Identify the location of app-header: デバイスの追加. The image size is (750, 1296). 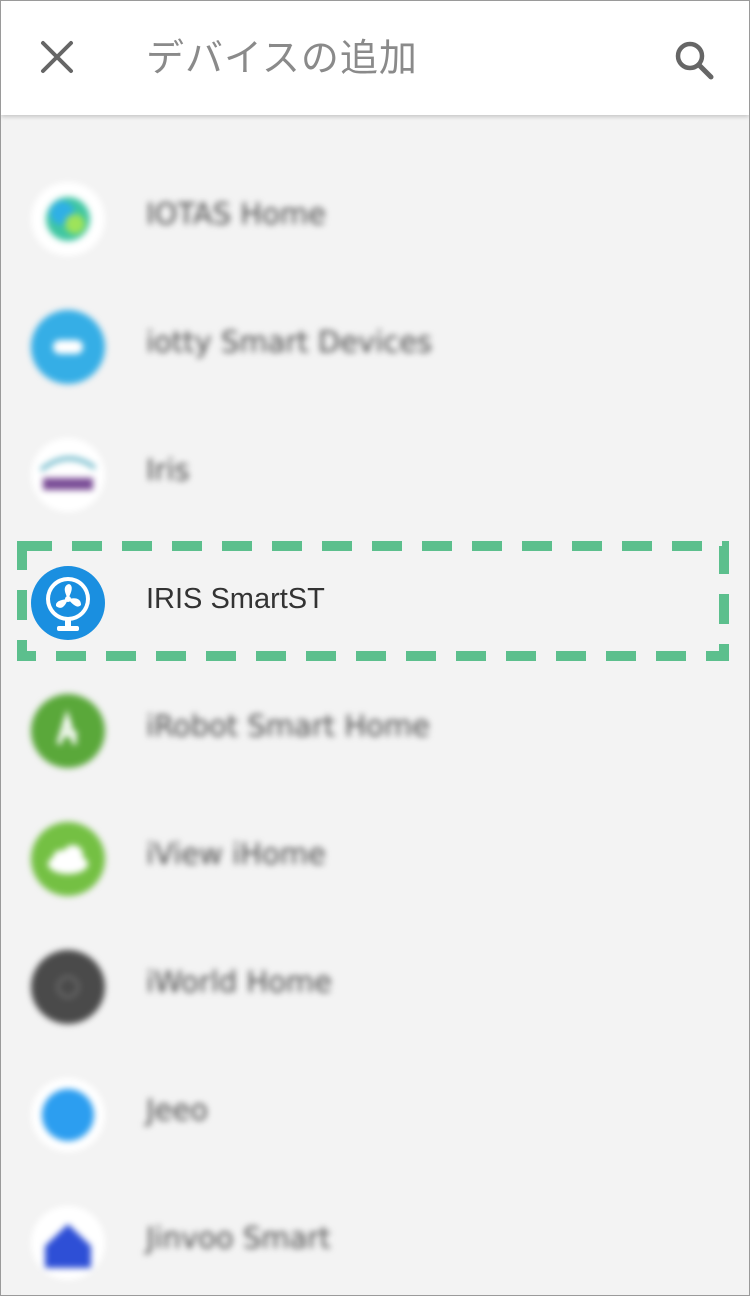
(375, 58).